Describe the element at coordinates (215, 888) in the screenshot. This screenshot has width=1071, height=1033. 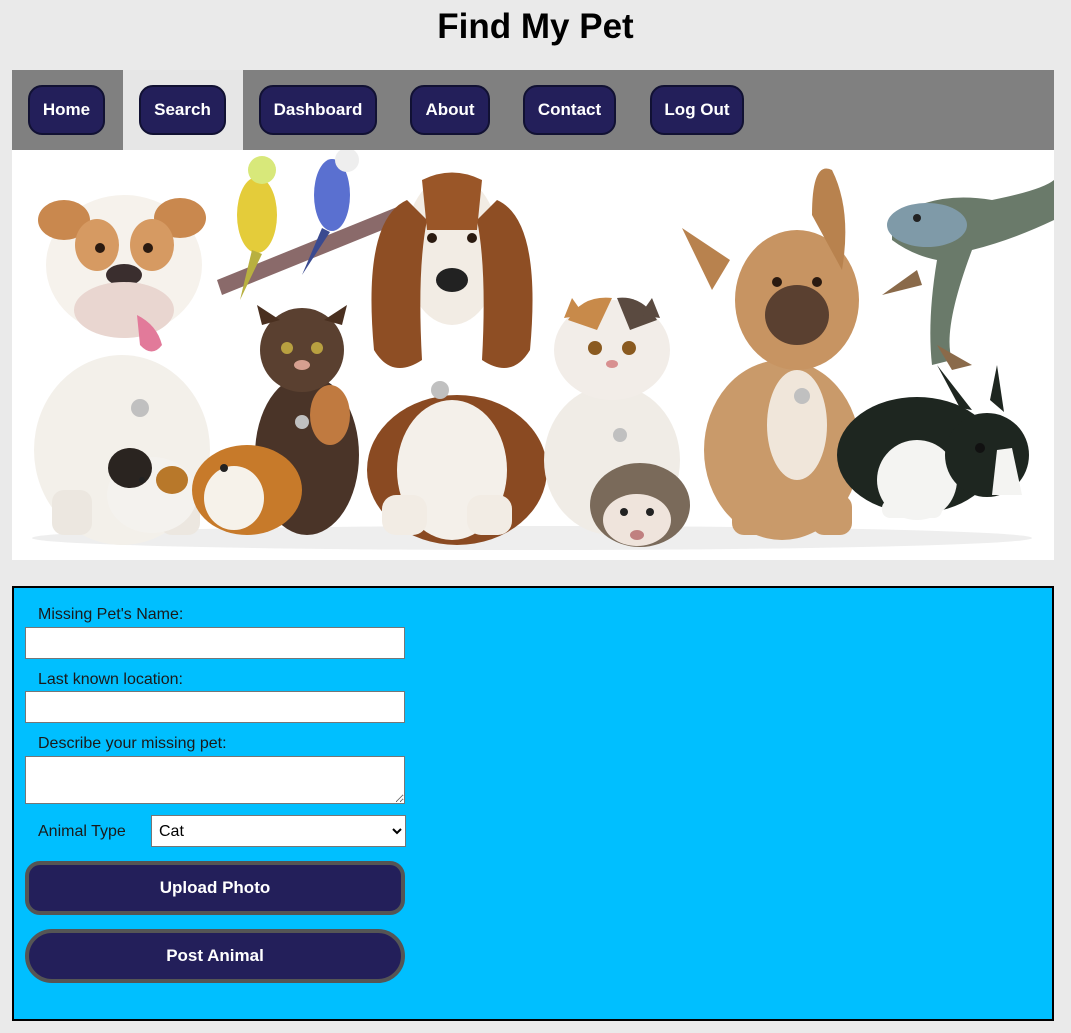
I see `upload-photo-button: Upload Photo` at that location.